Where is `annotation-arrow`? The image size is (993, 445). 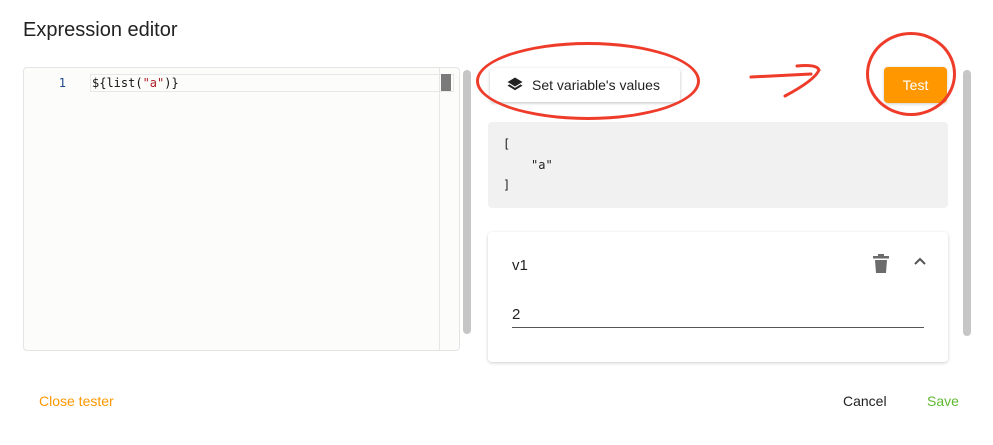 annotation-arrow is located at coordinates (785, 81).